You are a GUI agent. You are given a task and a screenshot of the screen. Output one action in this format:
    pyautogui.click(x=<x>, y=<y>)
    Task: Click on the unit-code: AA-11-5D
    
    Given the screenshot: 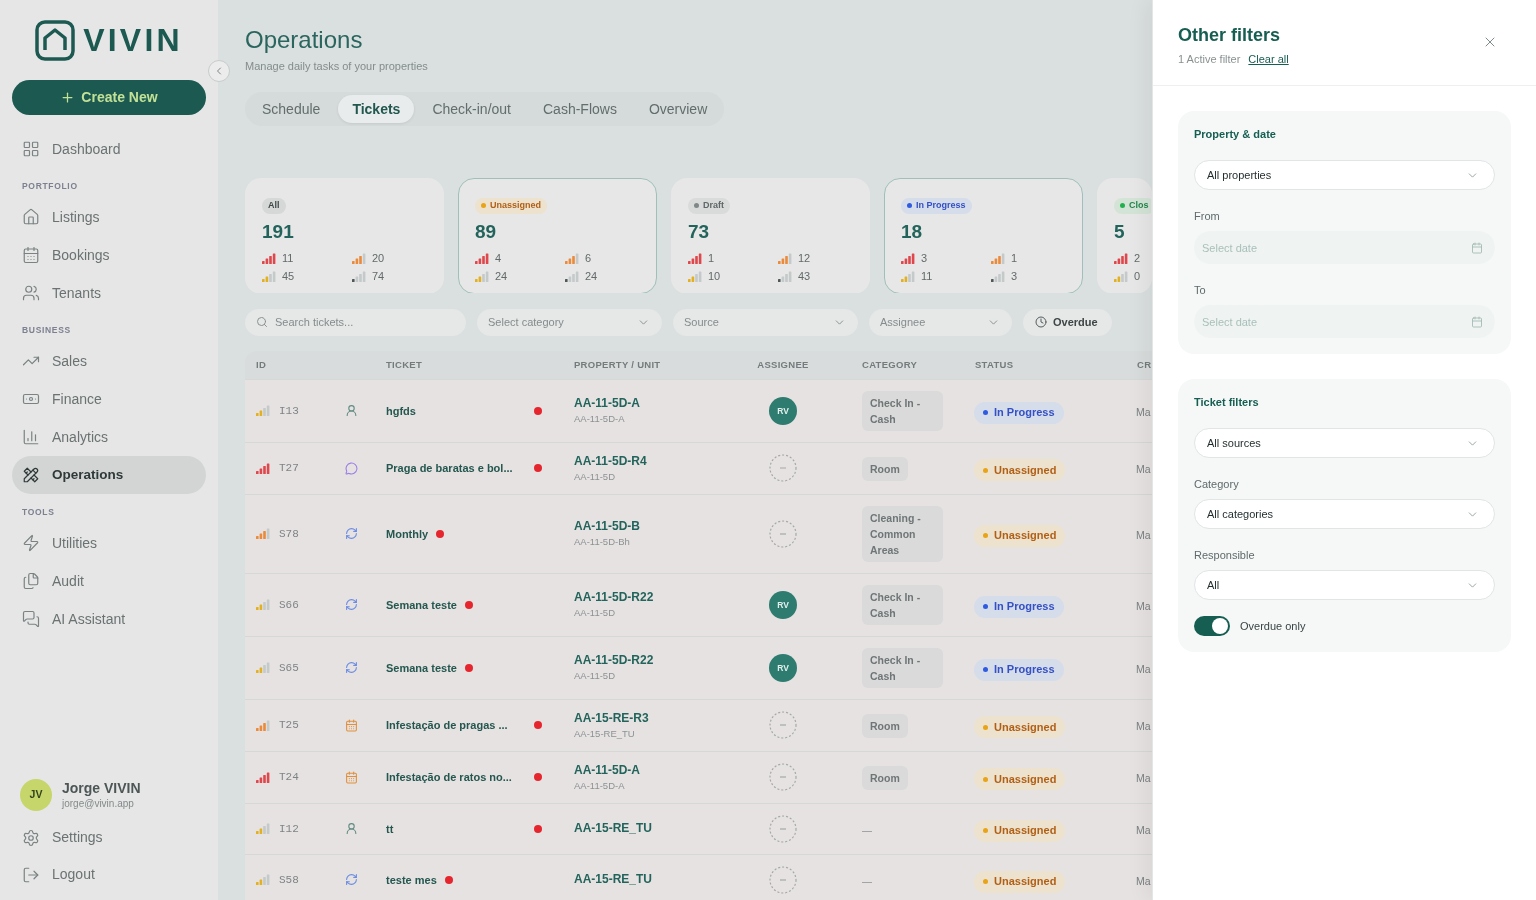 What is the action you would take?
    pyautogui.click(x=594, y=476)
    